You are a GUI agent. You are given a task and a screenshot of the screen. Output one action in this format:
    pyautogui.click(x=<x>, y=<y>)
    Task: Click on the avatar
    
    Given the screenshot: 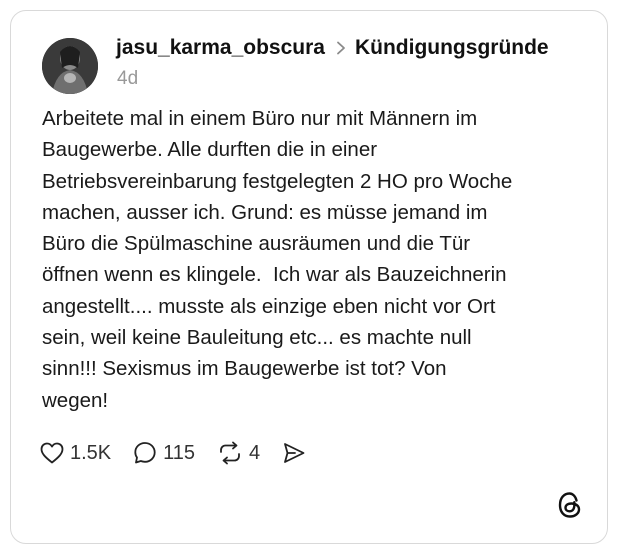 What is the action you would take?
    pyautogui.click(x=70, y=66)
    